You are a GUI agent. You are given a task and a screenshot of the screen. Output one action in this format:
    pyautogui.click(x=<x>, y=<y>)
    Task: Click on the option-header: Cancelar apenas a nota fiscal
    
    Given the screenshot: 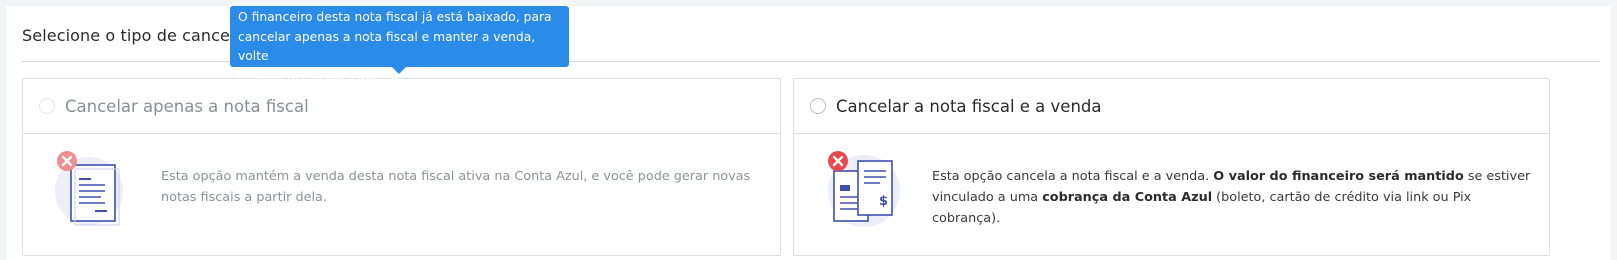 What is the action you would take?
    pyautogui.click(x=401, y=106)
    